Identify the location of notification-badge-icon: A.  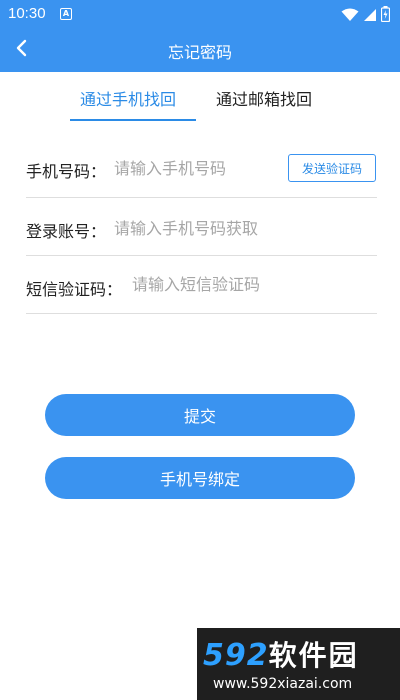
(66, 14).